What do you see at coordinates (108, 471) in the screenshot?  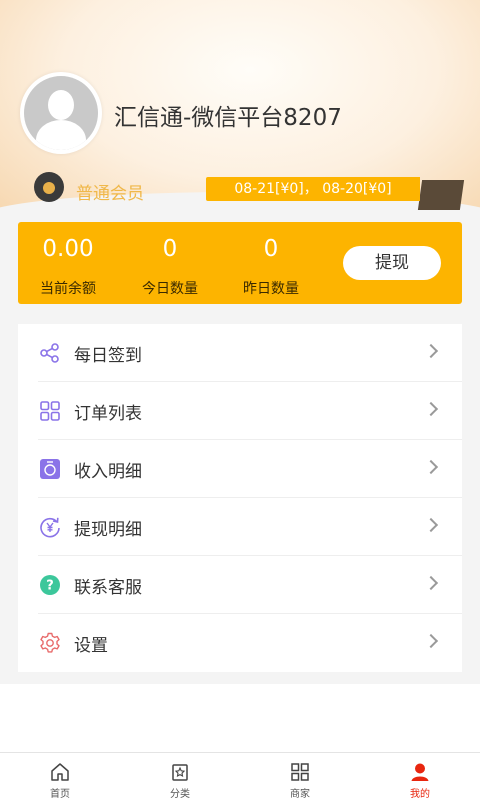 I see `menu-label: 收入明细` at bounding box center [108, 471].